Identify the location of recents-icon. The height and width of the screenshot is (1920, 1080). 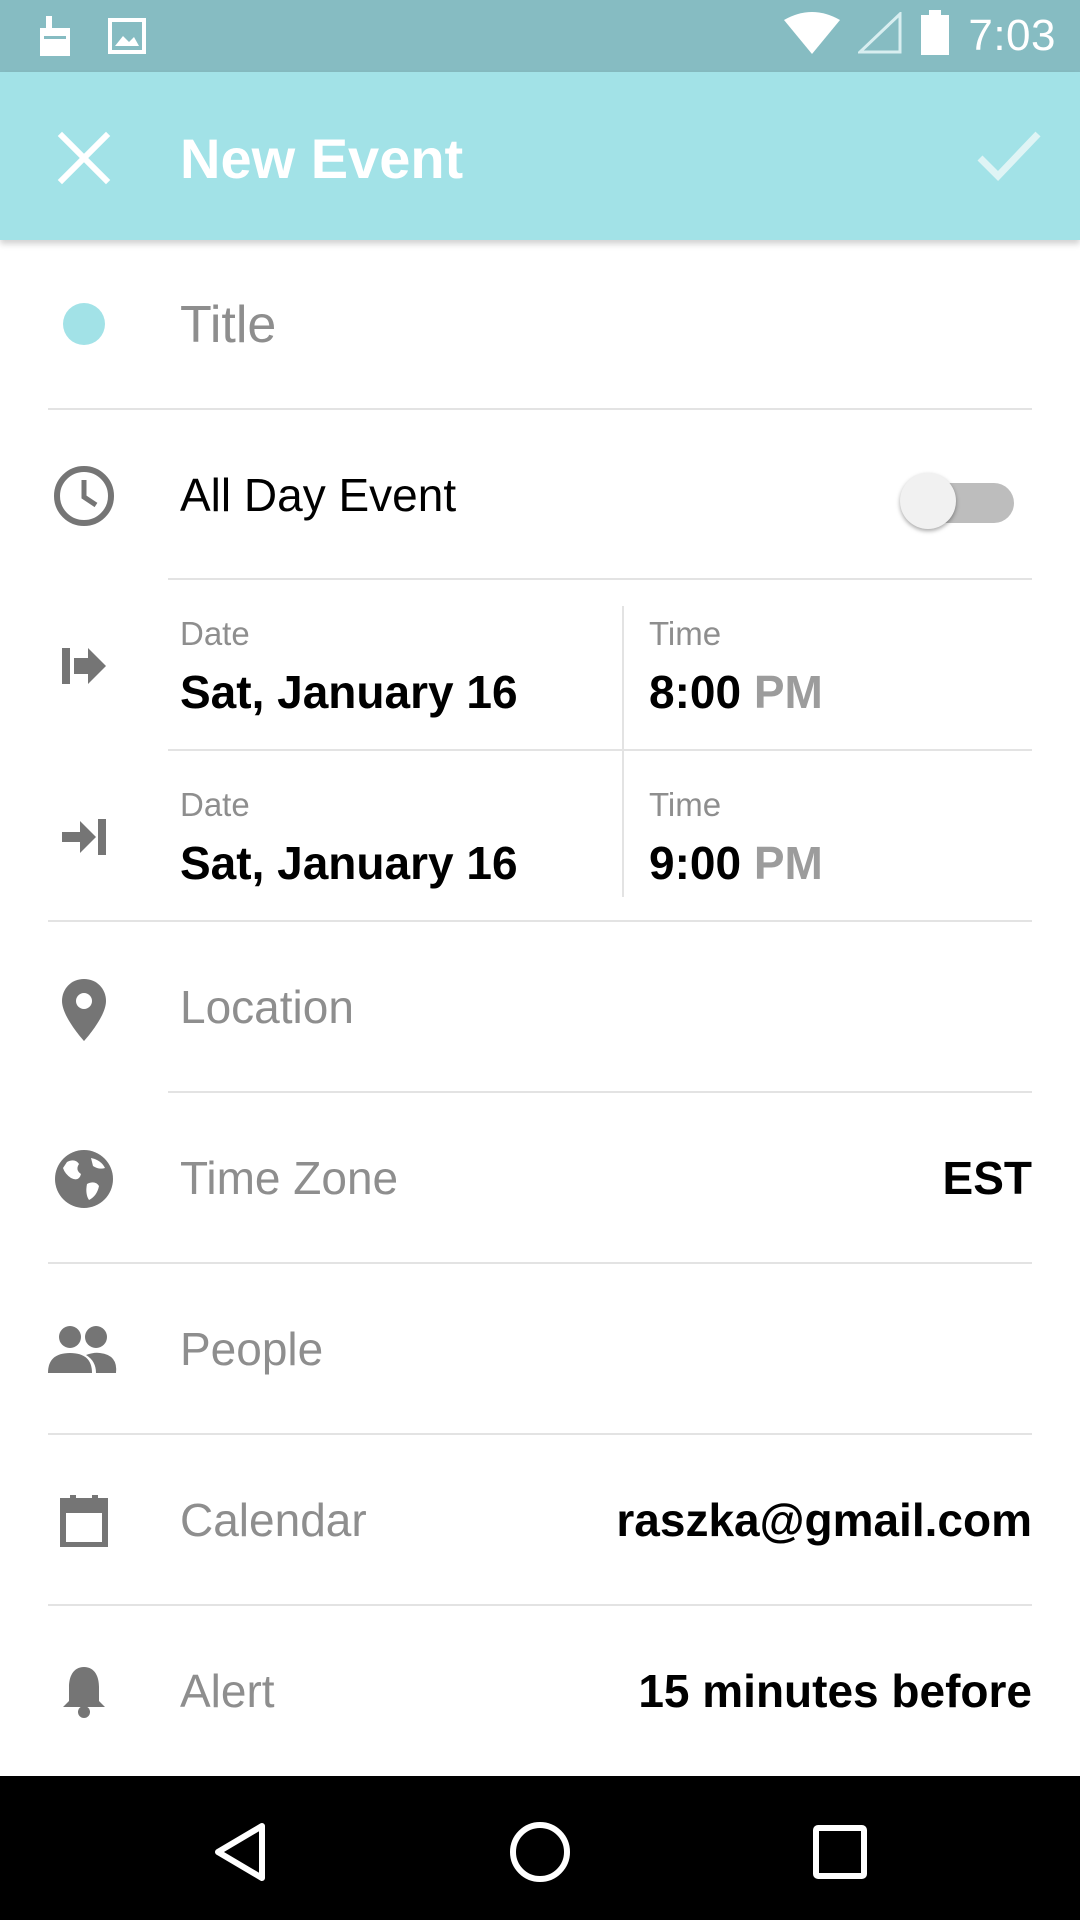
(840, 1852).